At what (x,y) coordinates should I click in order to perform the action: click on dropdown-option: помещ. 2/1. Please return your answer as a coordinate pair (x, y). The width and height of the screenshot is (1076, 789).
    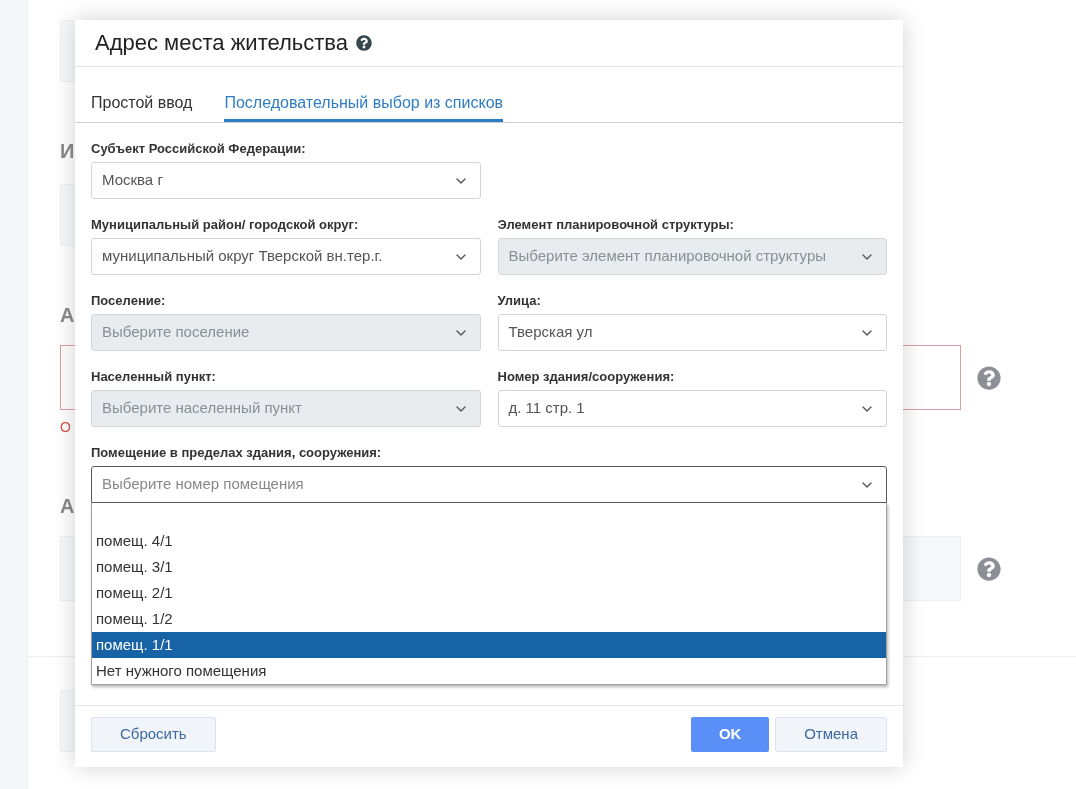
    Looking at the image, I should click on (489, 593).